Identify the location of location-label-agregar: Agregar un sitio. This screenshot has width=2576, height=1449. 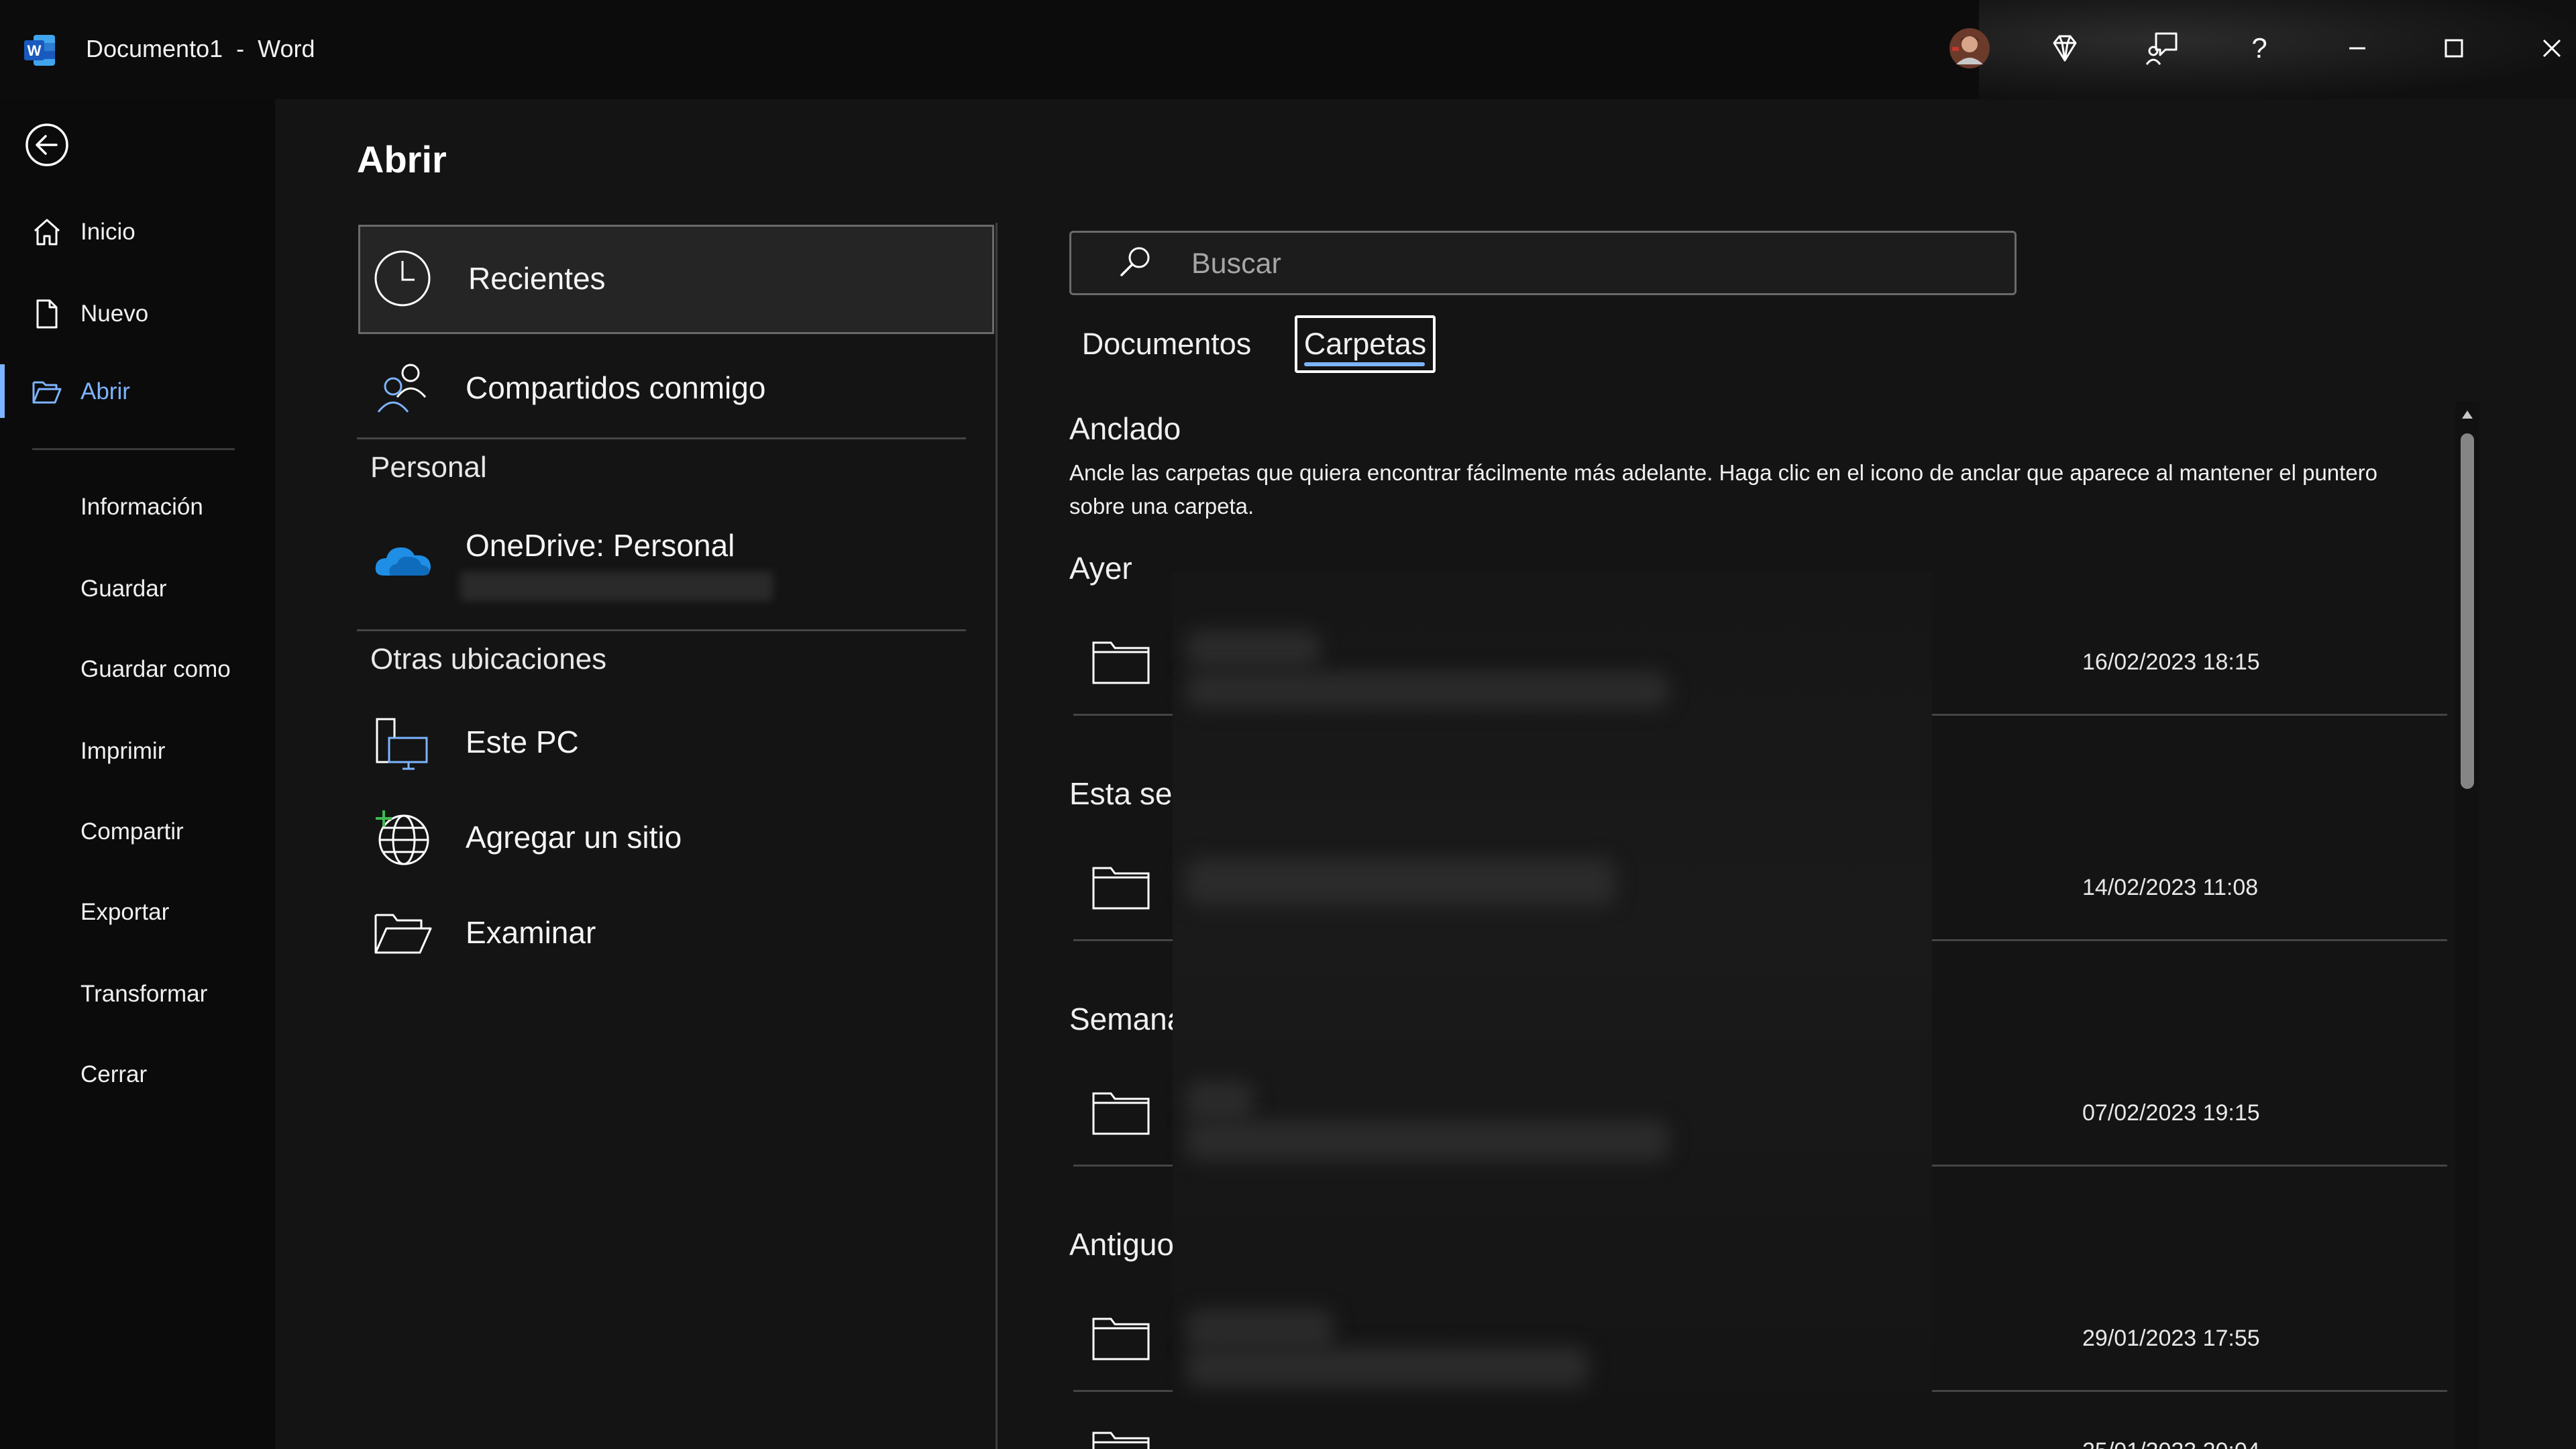
(574, 837).